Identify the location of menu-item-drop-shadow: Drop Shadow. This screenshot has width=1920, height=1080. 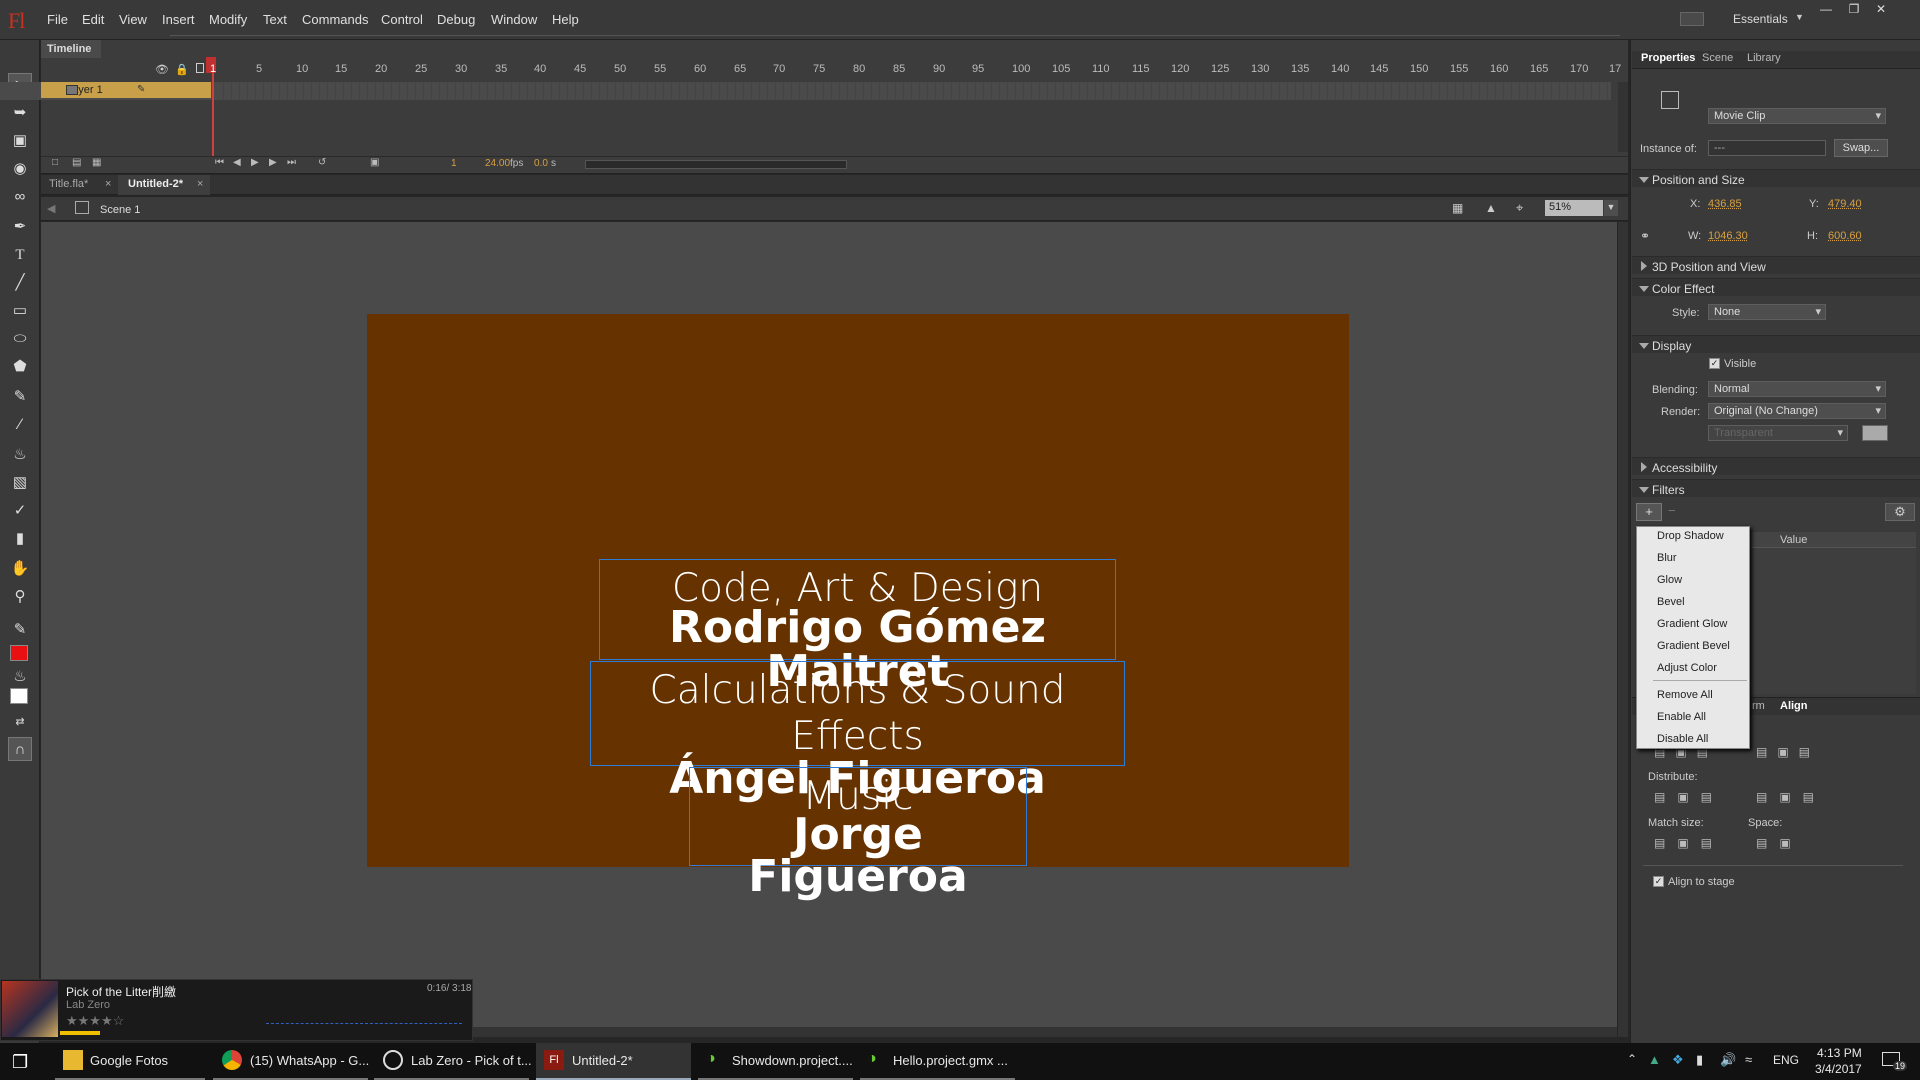
(1690, 536).